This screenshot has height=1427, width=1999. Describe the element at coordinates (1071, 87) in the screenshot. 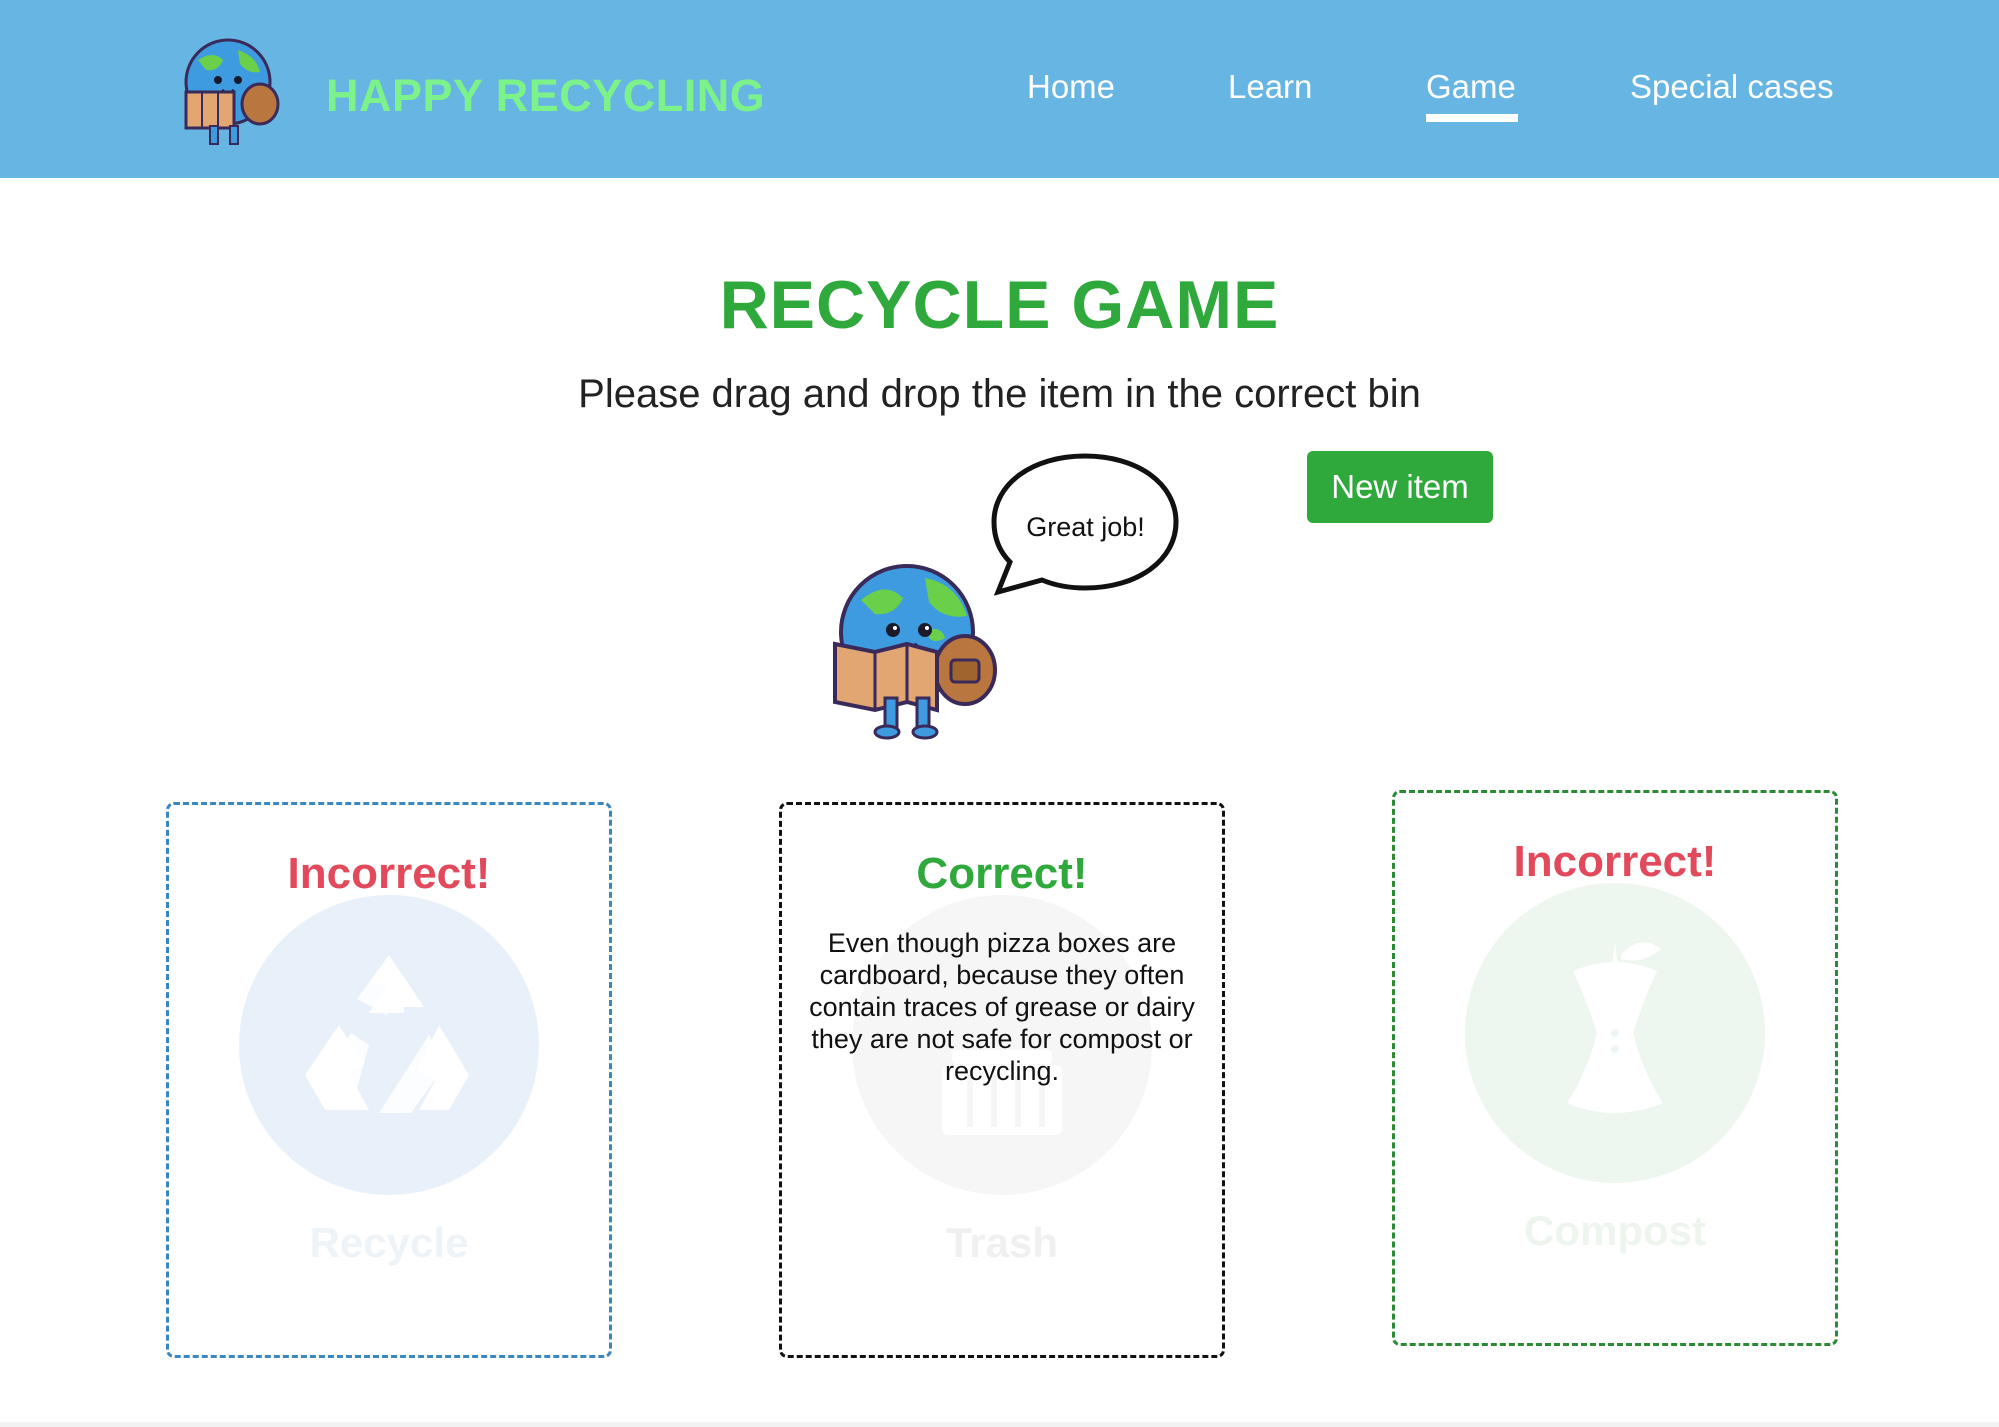

I see `nav-home: Home` at that location.